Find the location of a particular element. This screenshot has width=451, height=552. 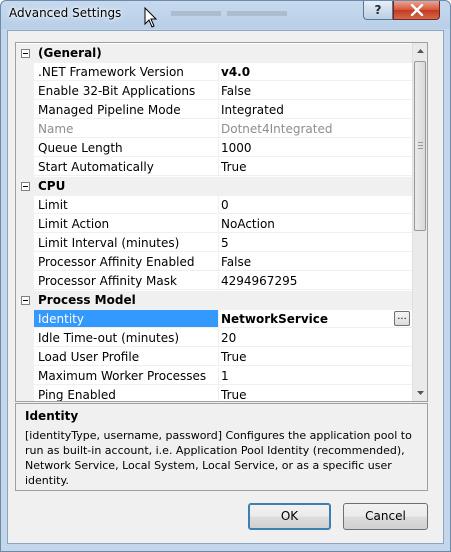

property-row: Name Dotnet4Integrated is located at coordinates (214, 129).